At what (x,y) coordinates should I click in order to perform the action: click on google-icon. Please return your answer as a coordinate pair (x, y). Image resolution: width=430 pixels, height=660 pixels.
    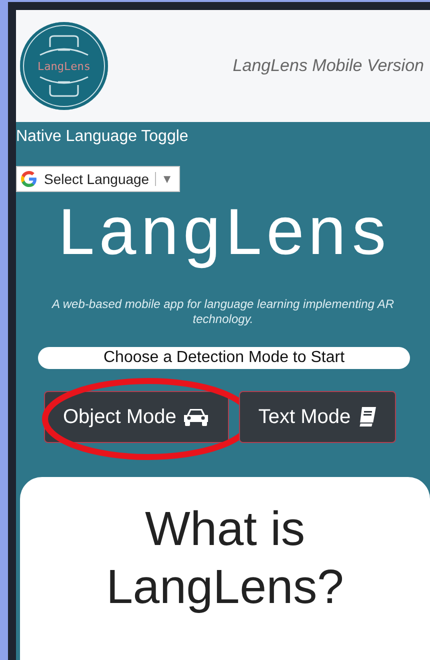
    Looking at the image, I should click on (29, 179).